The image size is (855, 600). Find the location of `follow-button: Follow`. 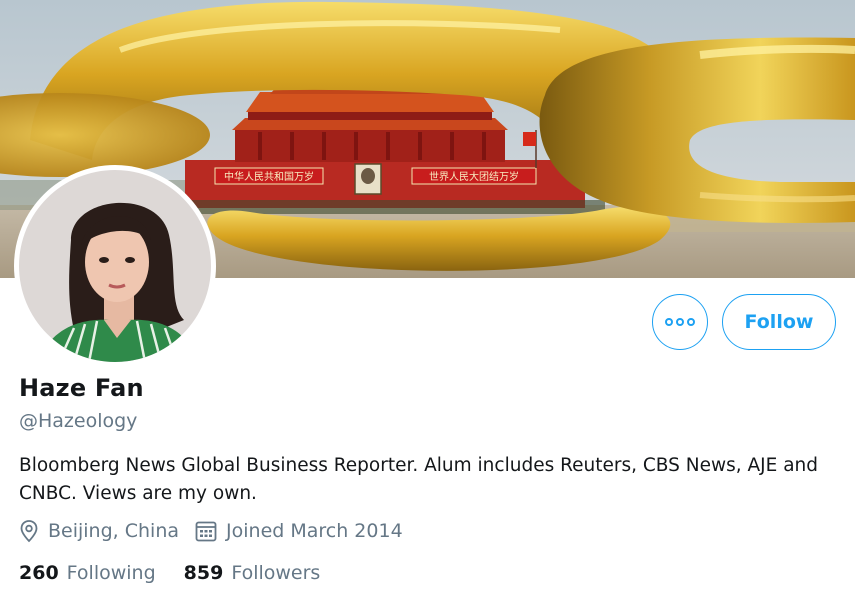

follow-button: Follow is located at coordinates (779, 322).